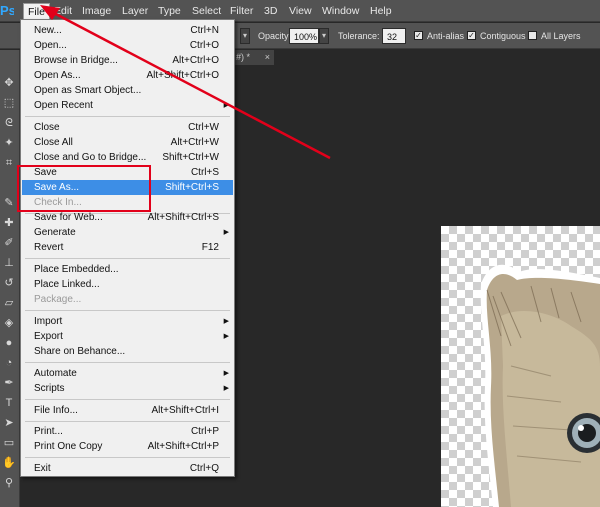 This screenshot has height=507, width=600. What do you see at coordinates (9, 423) in the screenshot?
I see `path-selection-tool-icon: ➤` at bounding box center [9, 423].